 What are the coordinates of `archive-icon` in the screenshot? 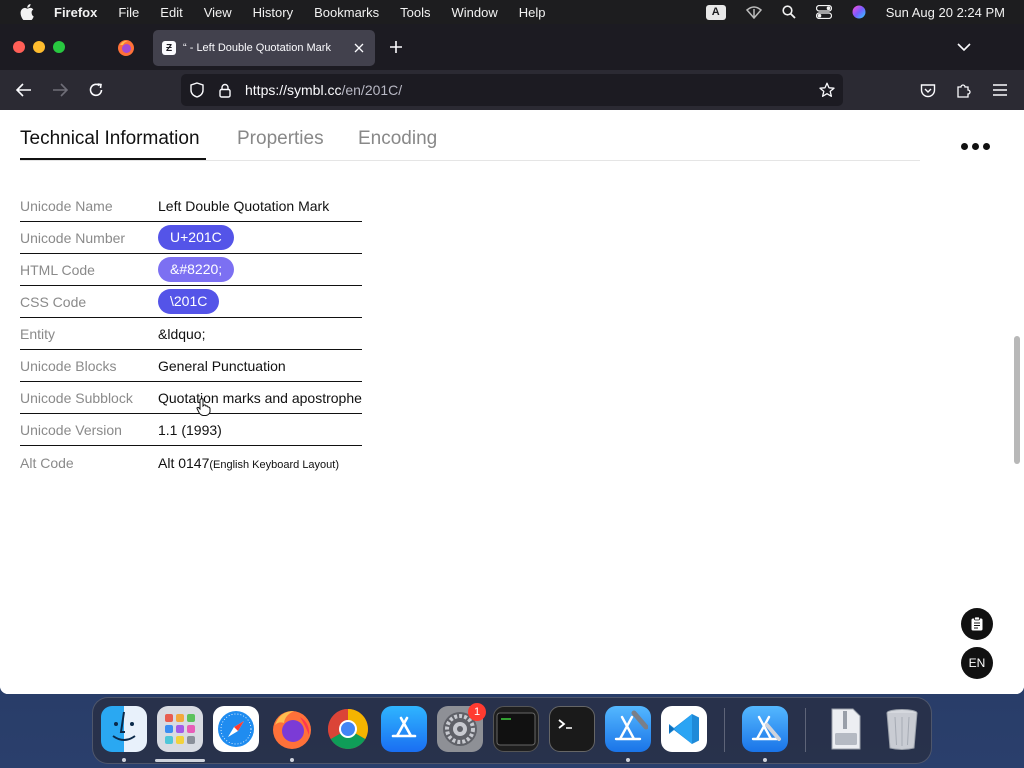 It's located at (846, 729).